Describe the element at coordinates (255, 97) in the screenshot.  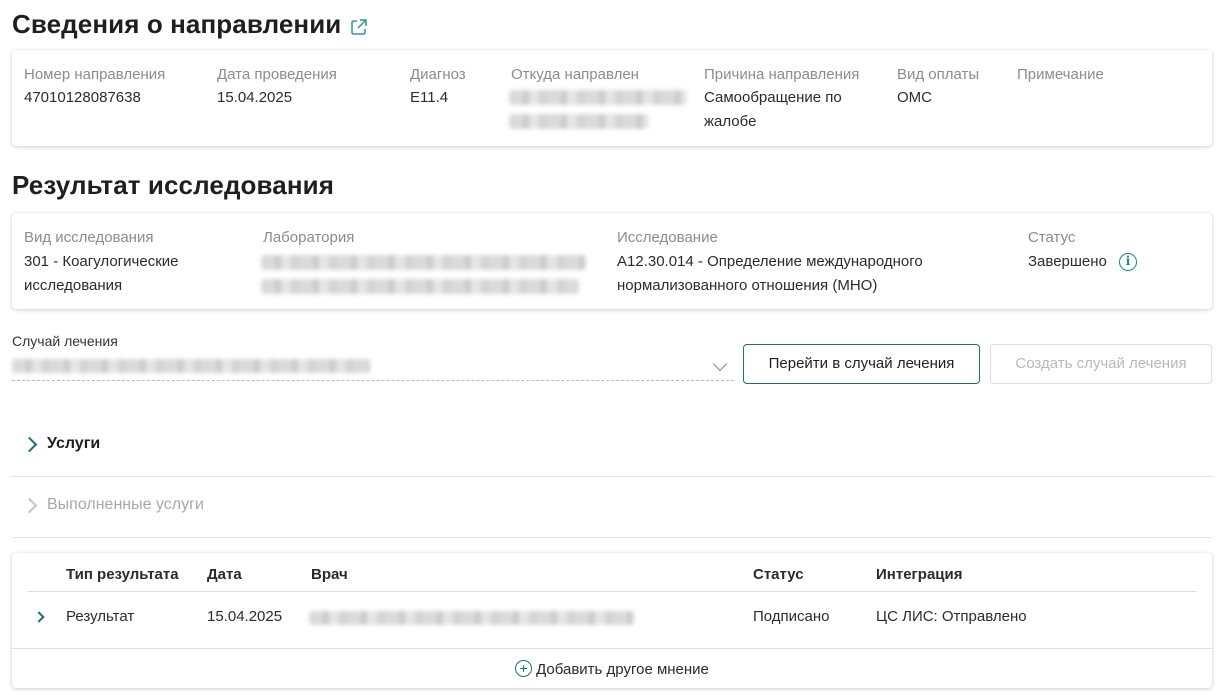
I see `referral-date-value: 15.04.2025` at that location.